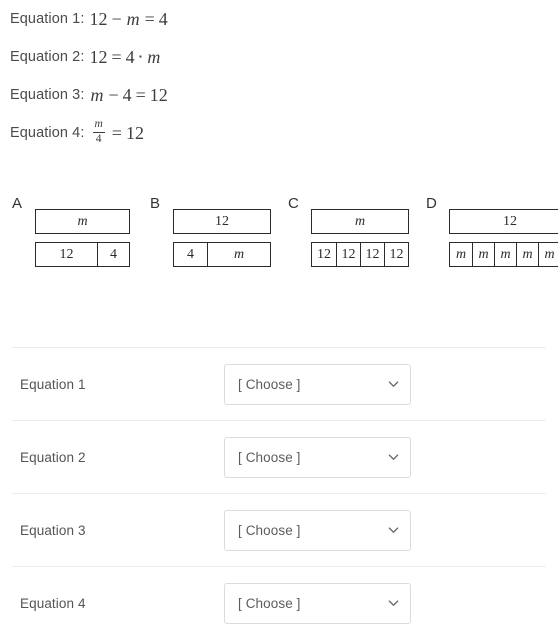 The width and height of the screenshot is (558, 643). What do you see at coordinates (317, 603) in the screenshot?
I see `equation-4-choose-select: [ Choose ]` at bounding box center [317, 603].